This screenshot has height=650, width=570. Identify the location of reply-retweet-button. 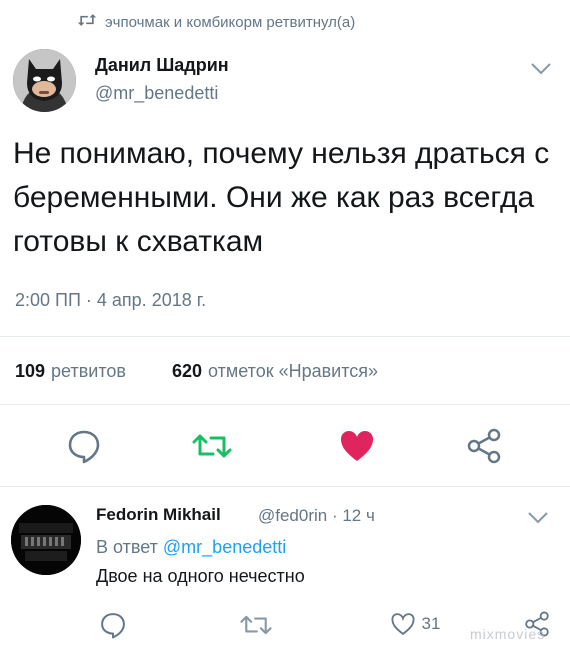
(256, 625).